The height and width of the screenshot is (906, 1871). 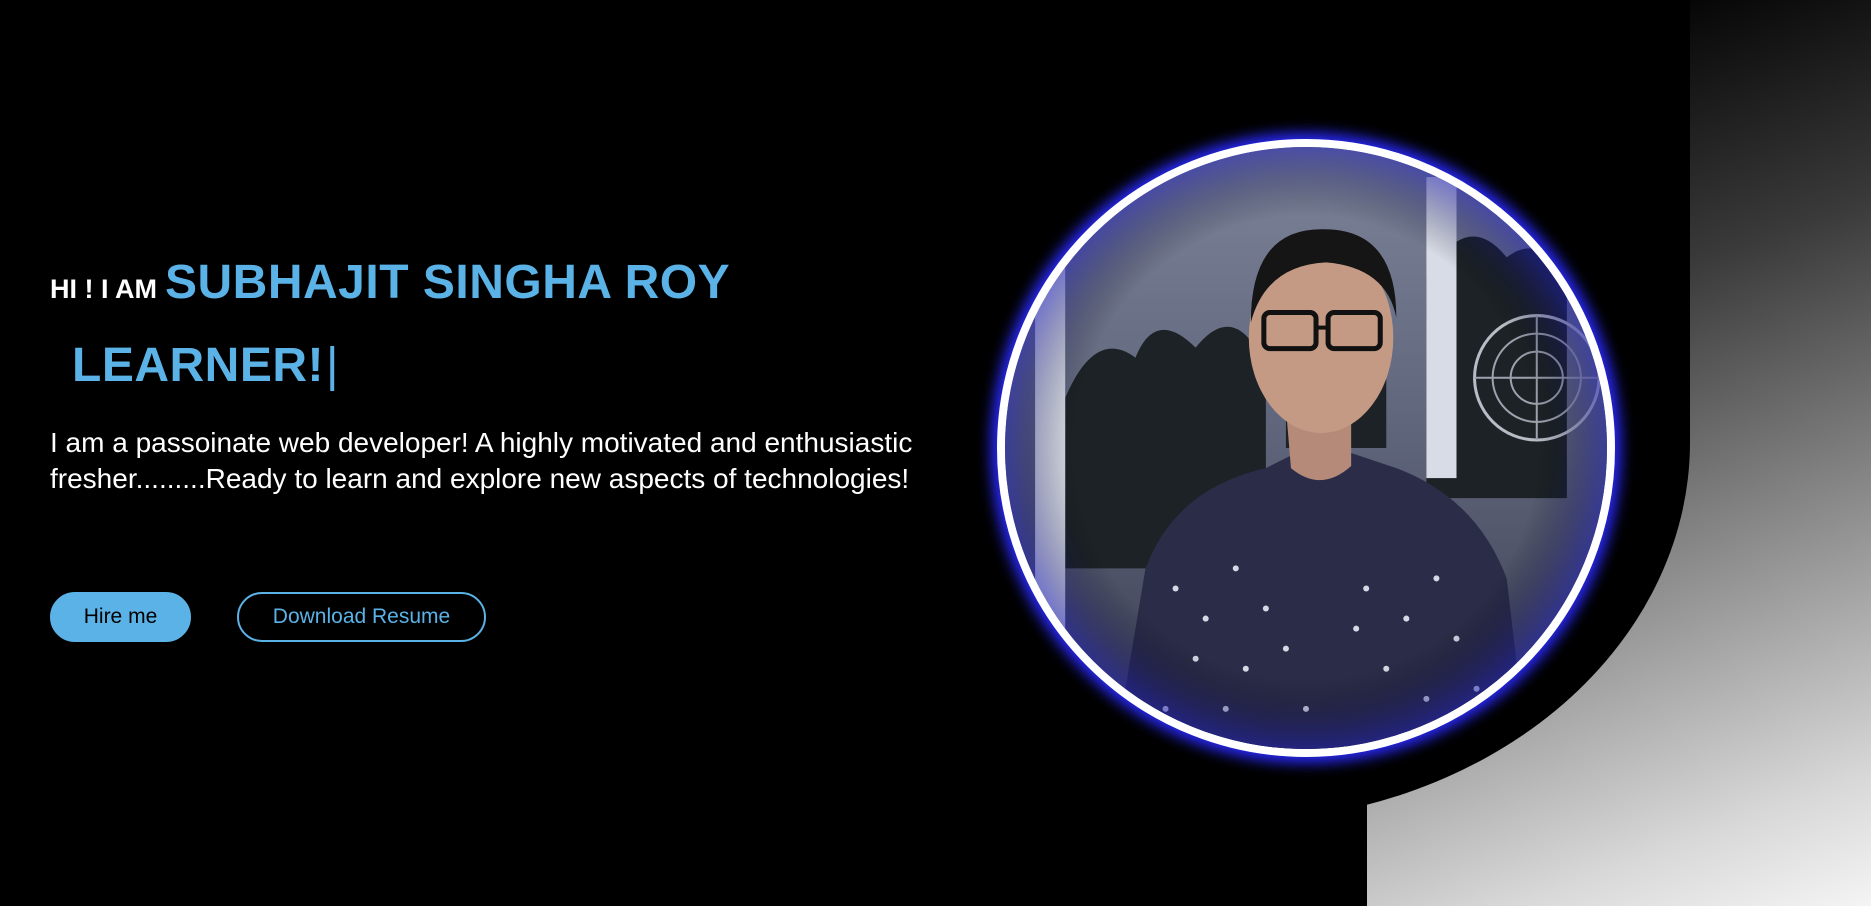 What do you see at coordinates (596, 29) in the screenshot?
I see `nav-home-link: HOME` at bounding box center [596, 29].